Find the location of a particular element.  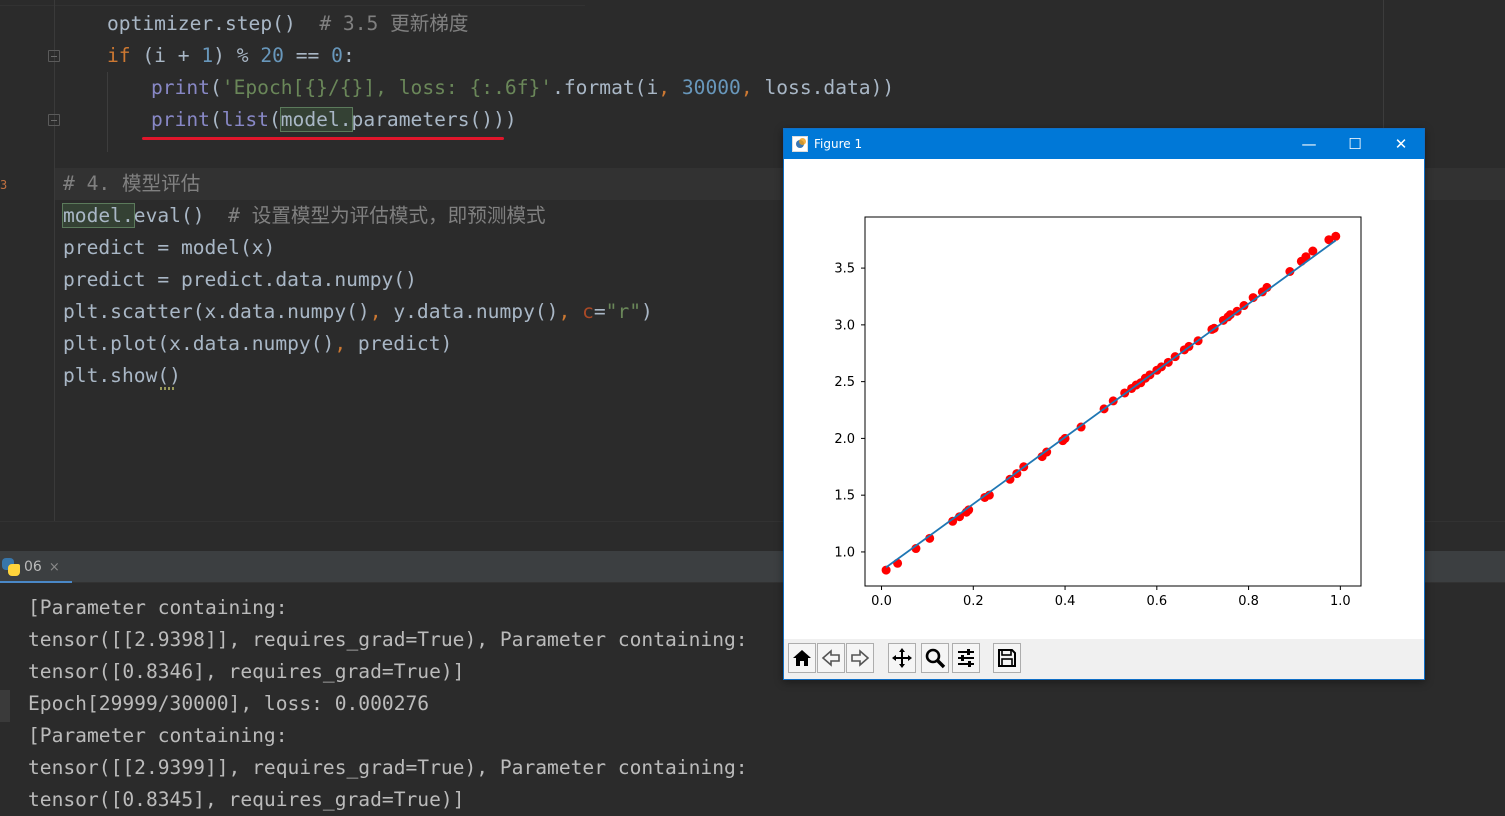

editor-top-strip is located at coordinates (752, 3).